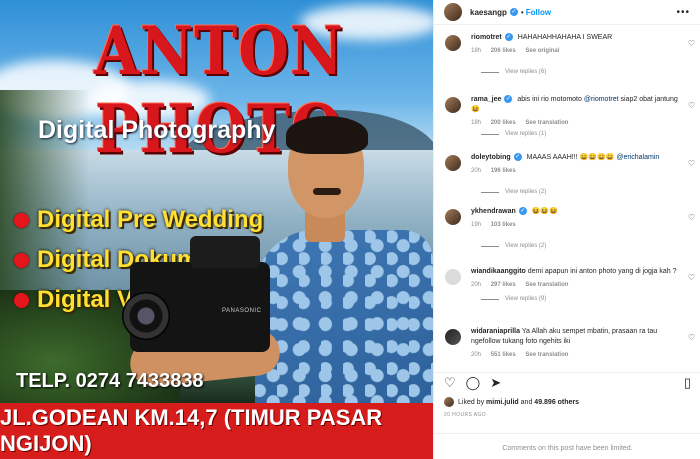  What do you see at coordinates (476, 225) in the screenshot?
I see `comment-time: 19h` at bounding box center [476, 225].